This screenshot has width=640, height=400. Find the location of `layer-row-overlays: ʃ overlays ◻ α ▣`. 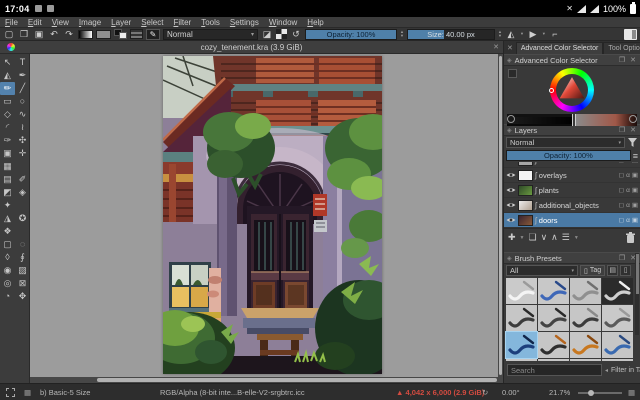

layer-row-overlays: ʃ overlays ◻ α ▣ is located at coordinates (572, 175).